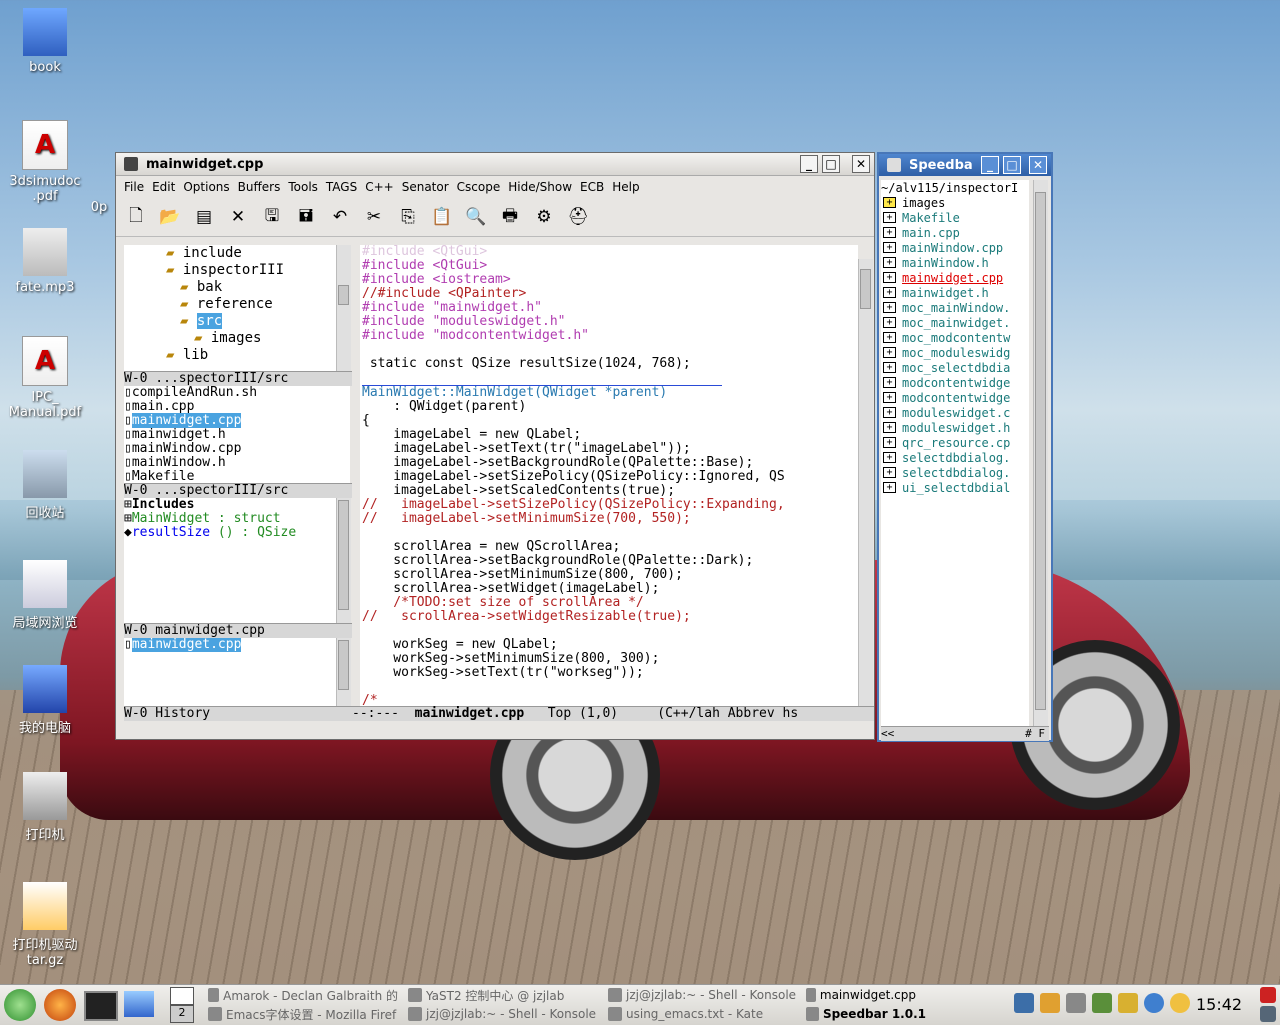  What do you see at coordinates (1219, 1004) in the screenshot?
I see `clock: 15:42` at bounding box center [1219, 1004].